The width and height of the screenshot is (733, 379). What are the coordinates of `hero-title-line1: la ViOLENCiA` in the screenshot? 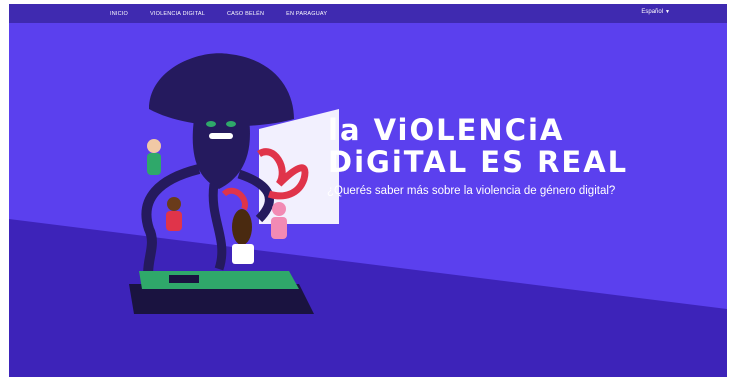 It's located at (446, 130).